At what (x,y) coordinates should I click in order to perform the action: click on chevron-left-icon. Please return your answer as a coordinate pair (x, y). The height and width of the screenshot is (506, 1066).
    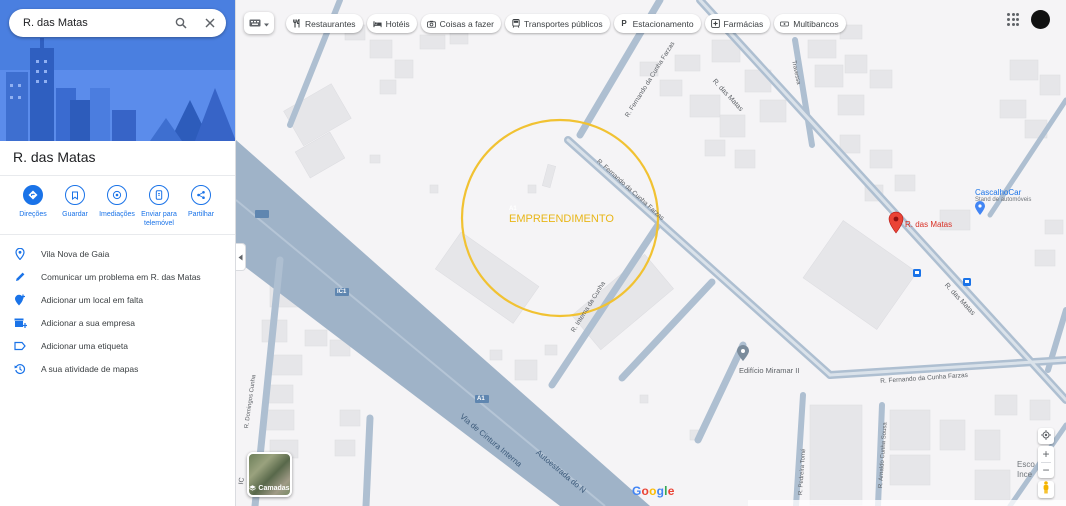
    Looking at the image, I should click on (240, 257).